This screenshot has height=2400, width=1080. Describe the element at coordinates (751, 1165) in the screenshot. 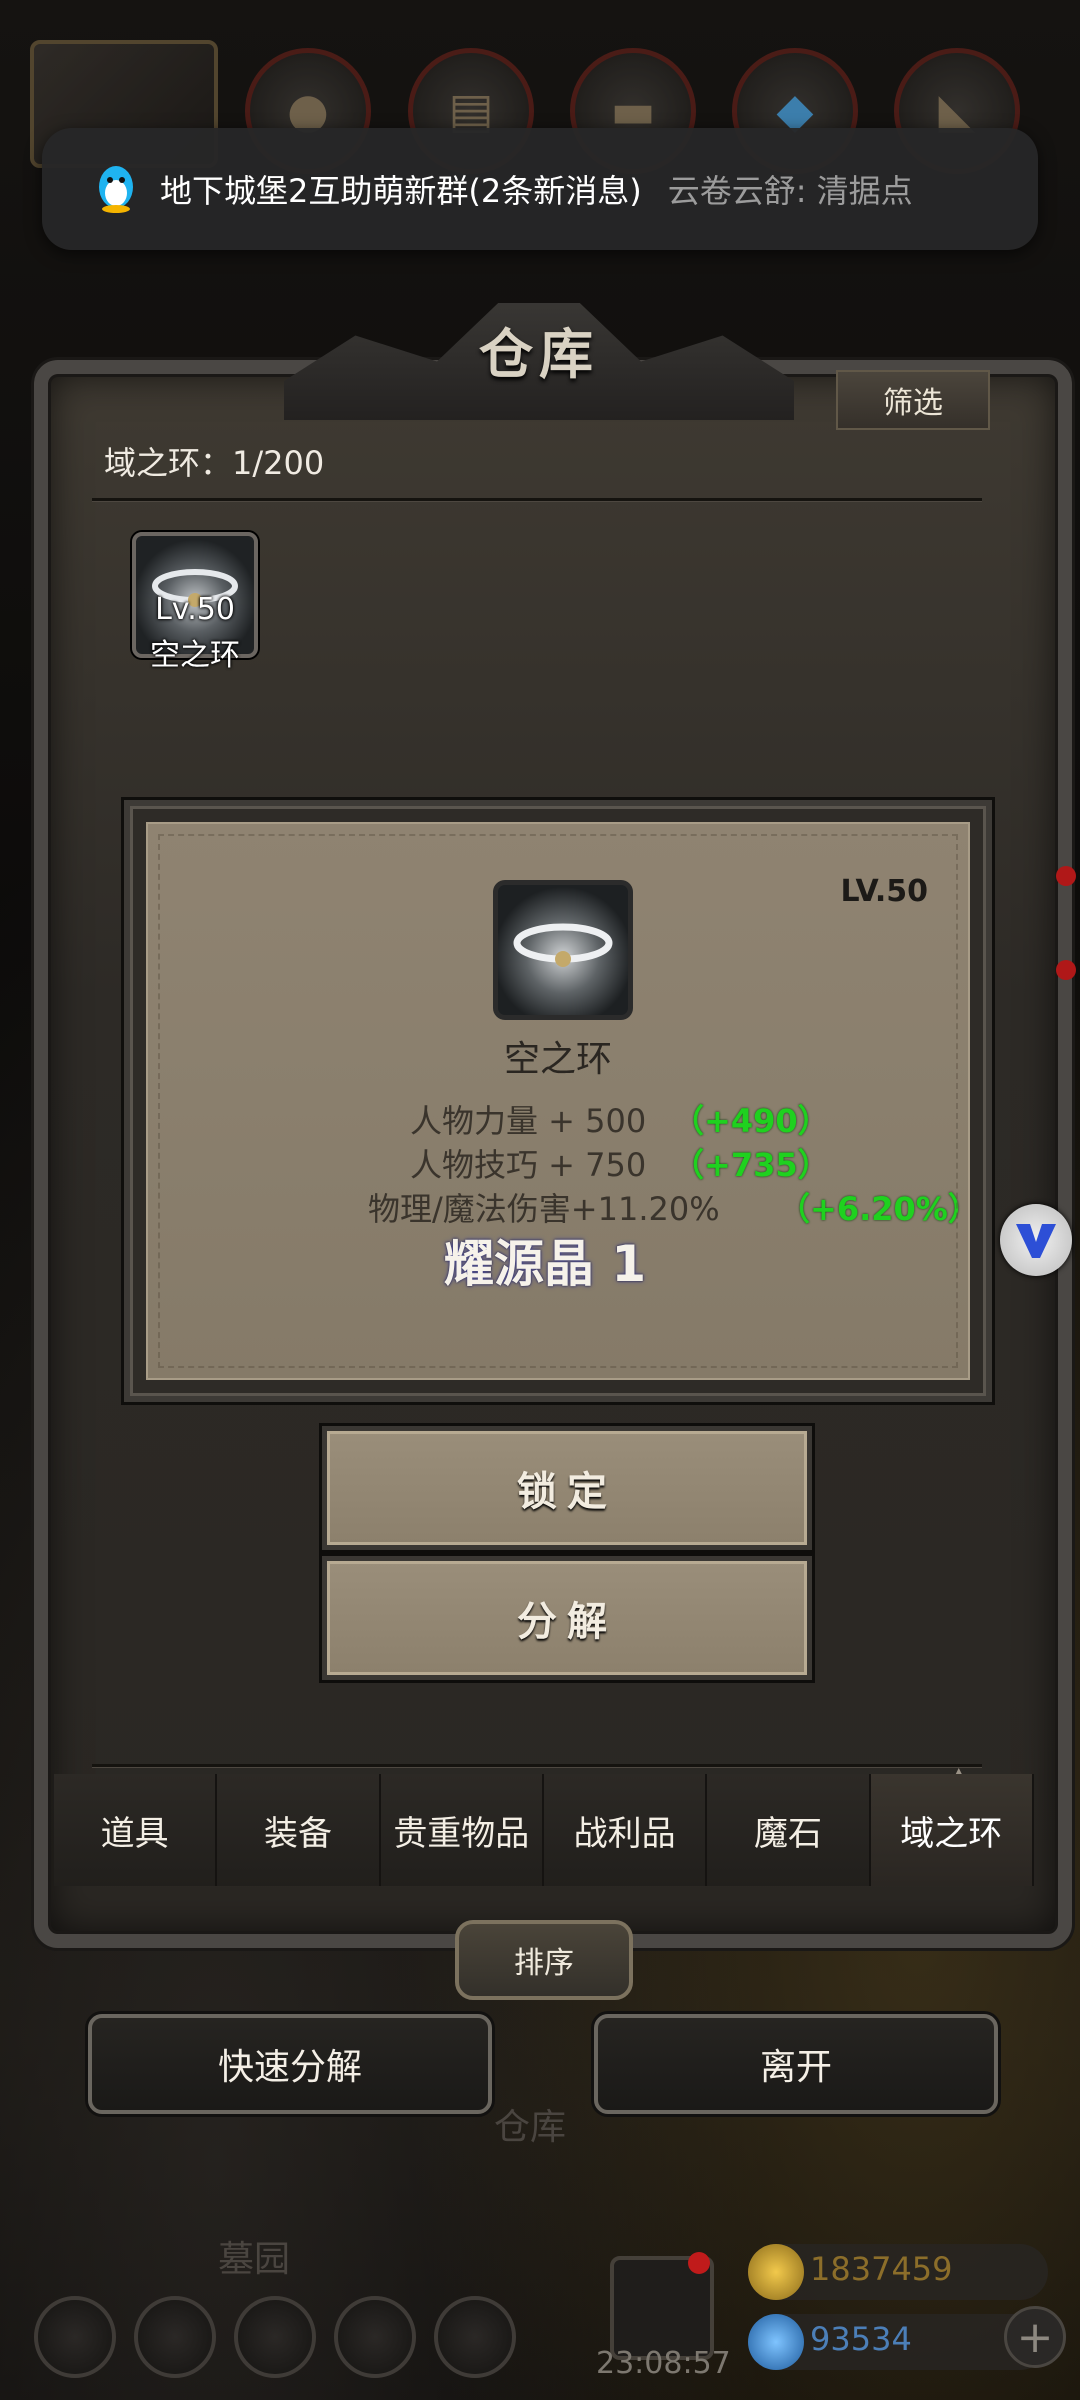

I see `stat-skill-bonus: （+735）` at that location.